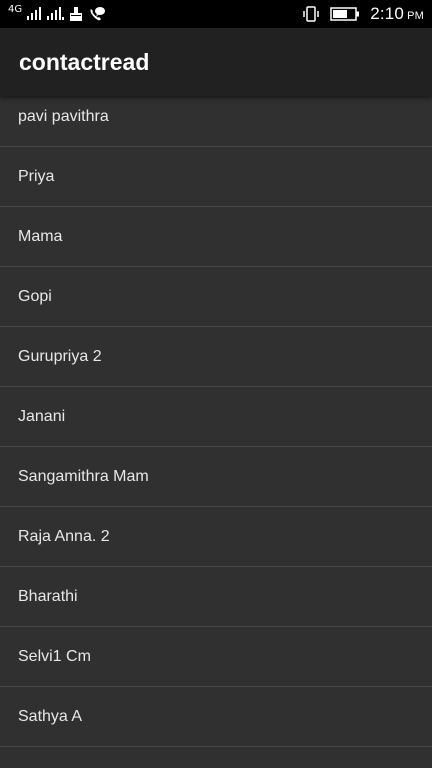  I want to click on contact-name: Gopi, so click(35, 296).